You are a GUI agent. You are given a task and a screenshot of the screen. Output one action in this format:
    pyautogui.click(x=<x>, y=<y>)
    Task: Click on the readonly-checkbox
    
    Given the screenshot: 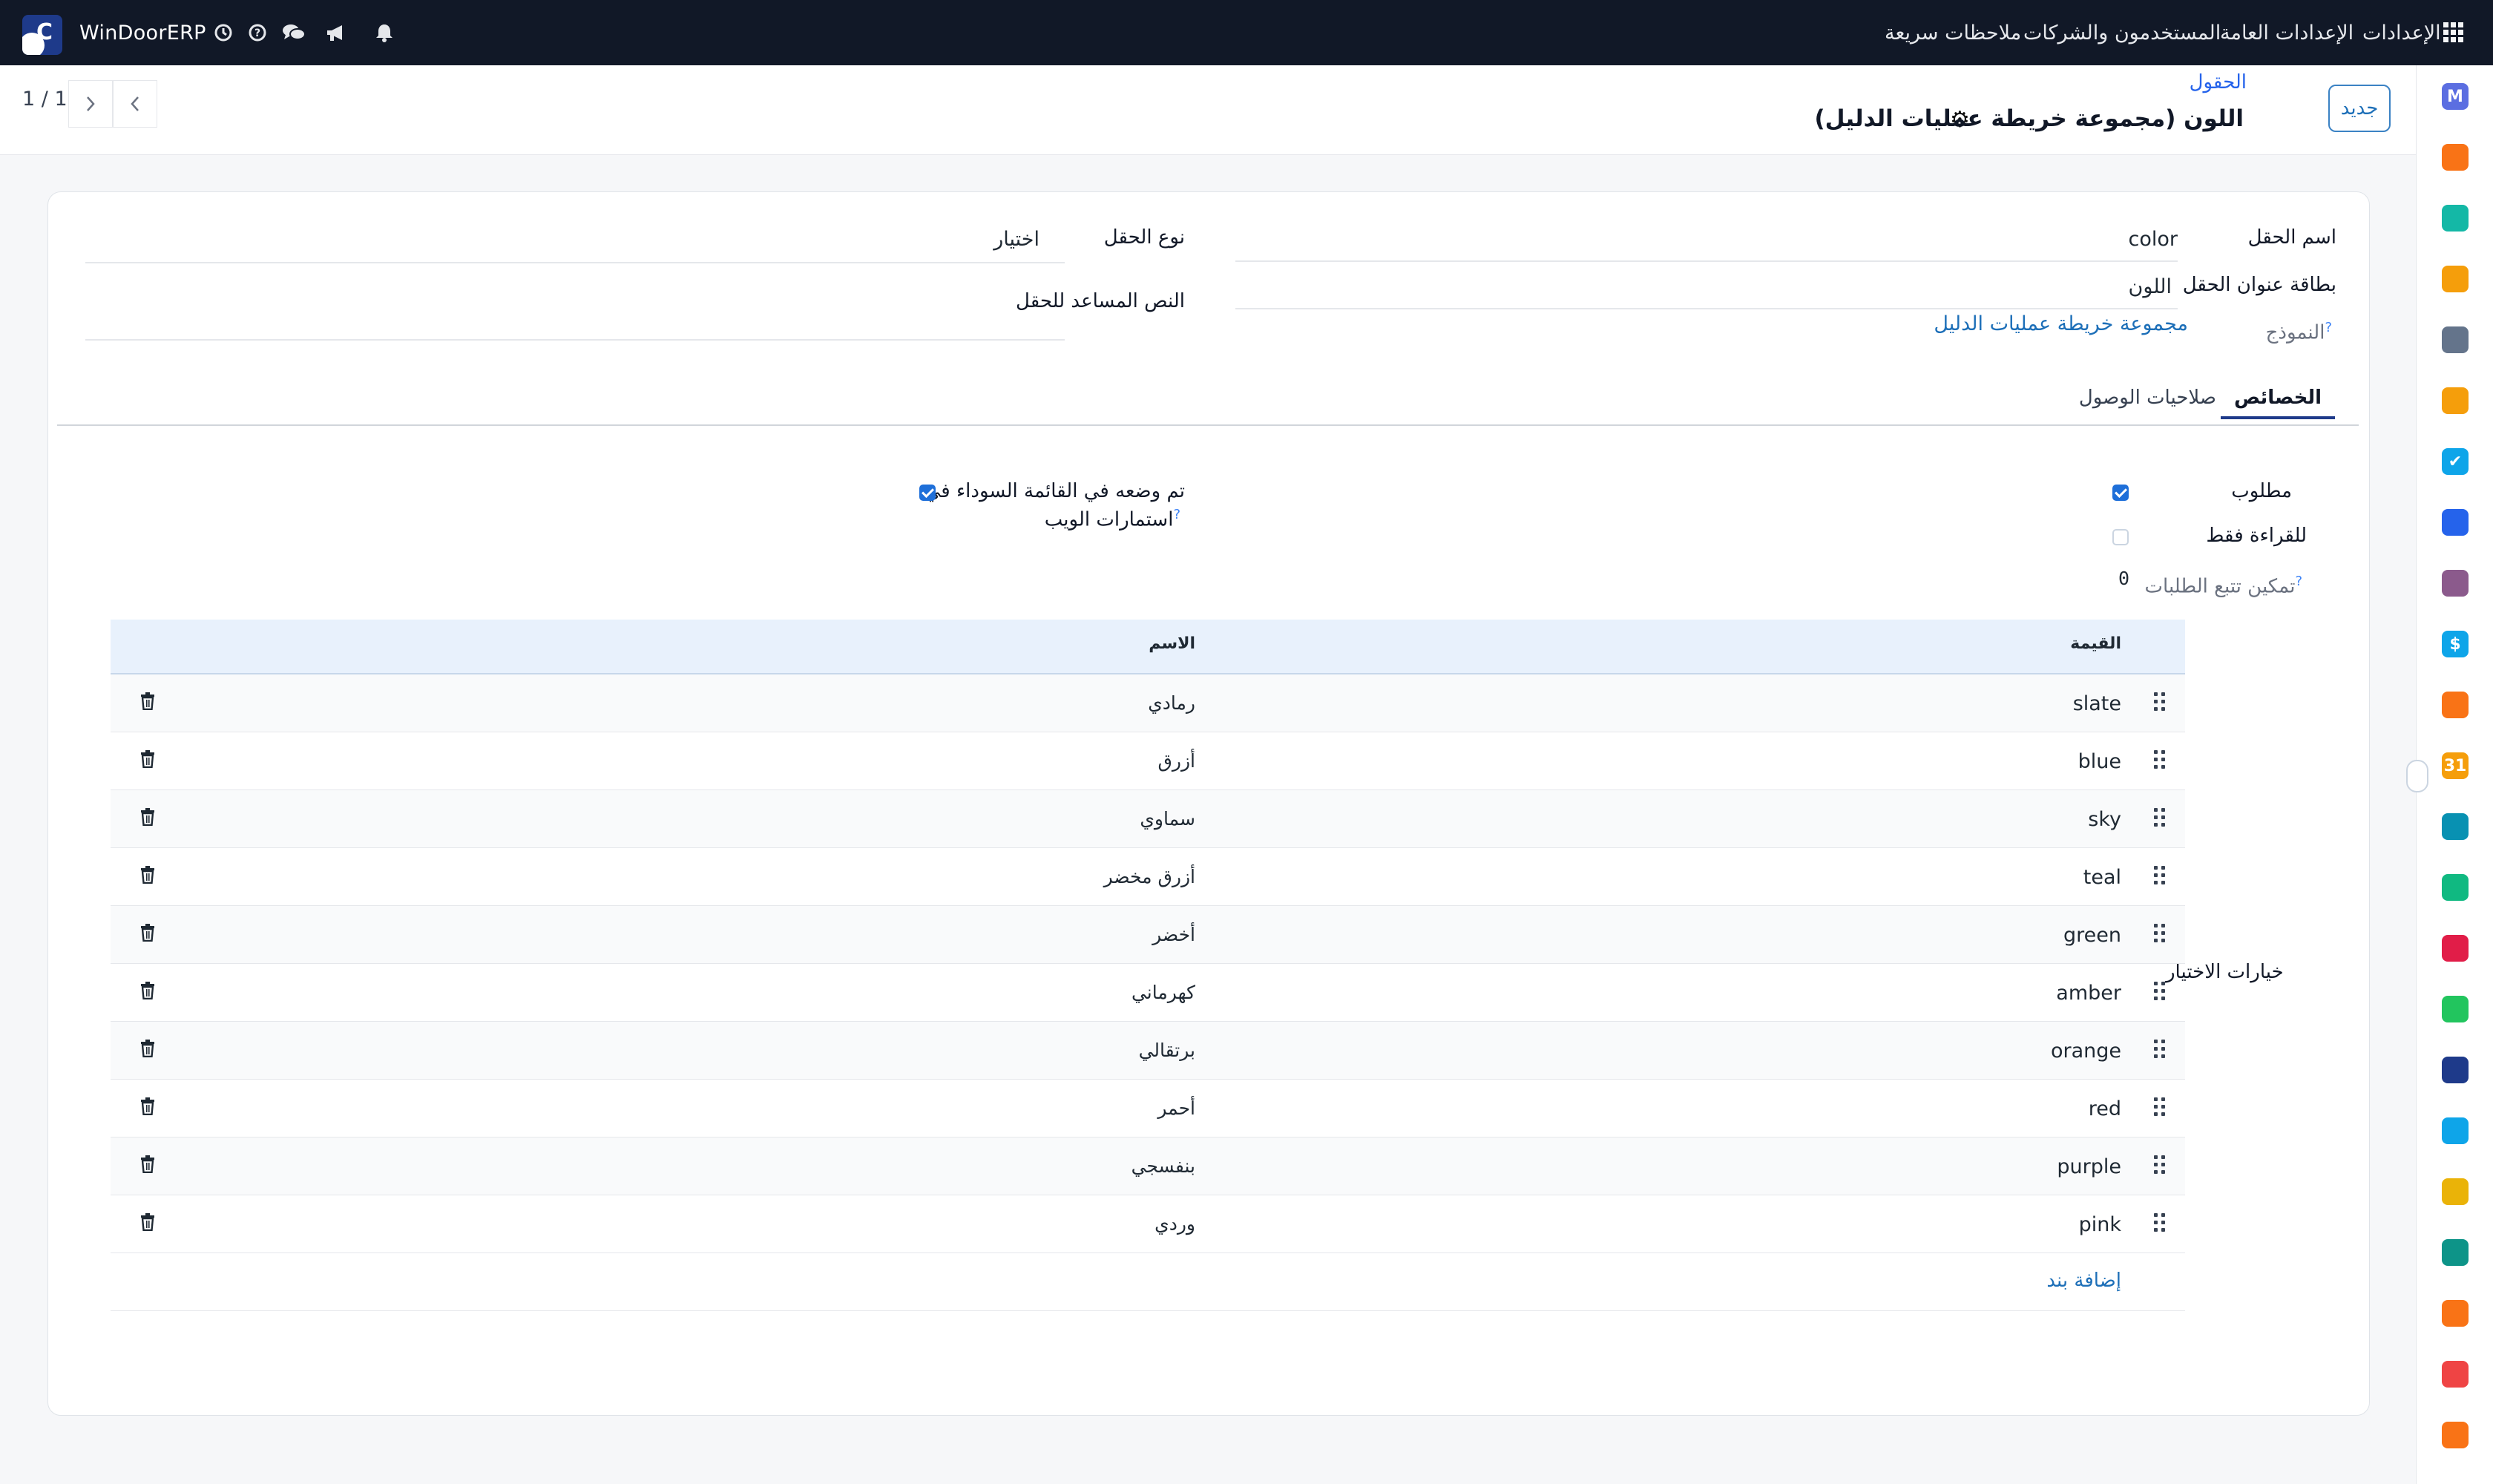 What is the action you would take?
    pyautogui.click(x=2120, y=537)
    